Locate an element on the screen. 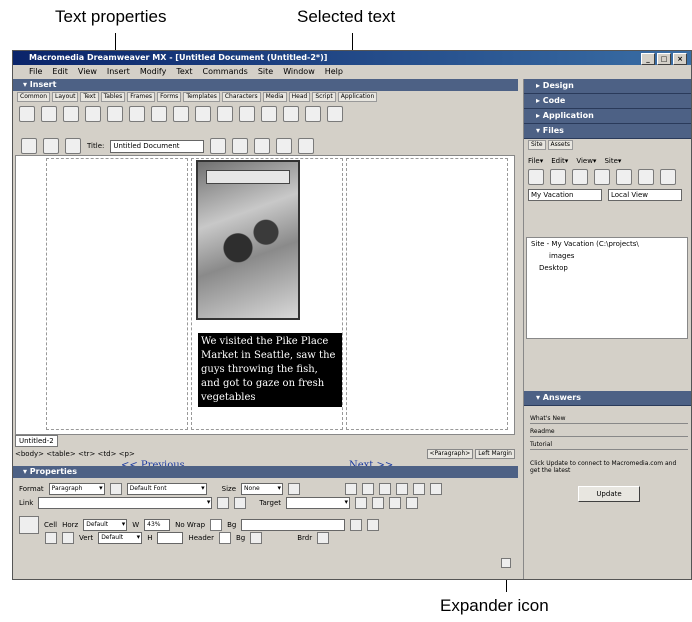 The width and height of the screenshot is (692, 622). market-photo is located at coordinates (248, 240).